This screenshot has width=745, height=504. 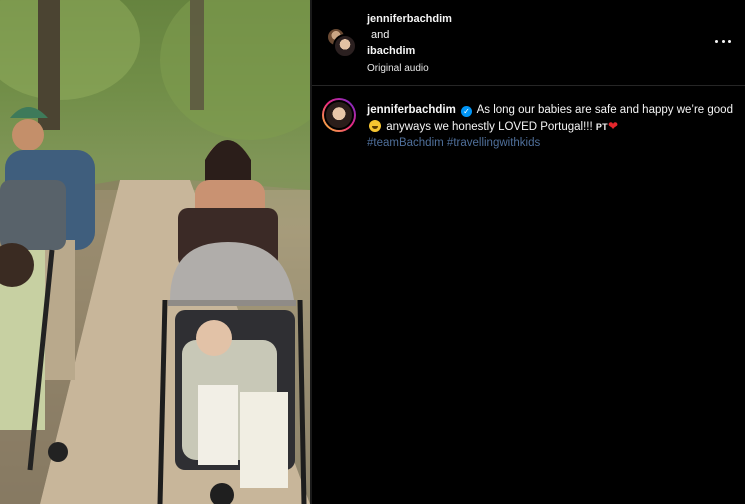 What do you see at coordinates (375, 126) in the screenshot?
I see `grinning-sweat-emoji-icon` at bounding box center [375, 126].